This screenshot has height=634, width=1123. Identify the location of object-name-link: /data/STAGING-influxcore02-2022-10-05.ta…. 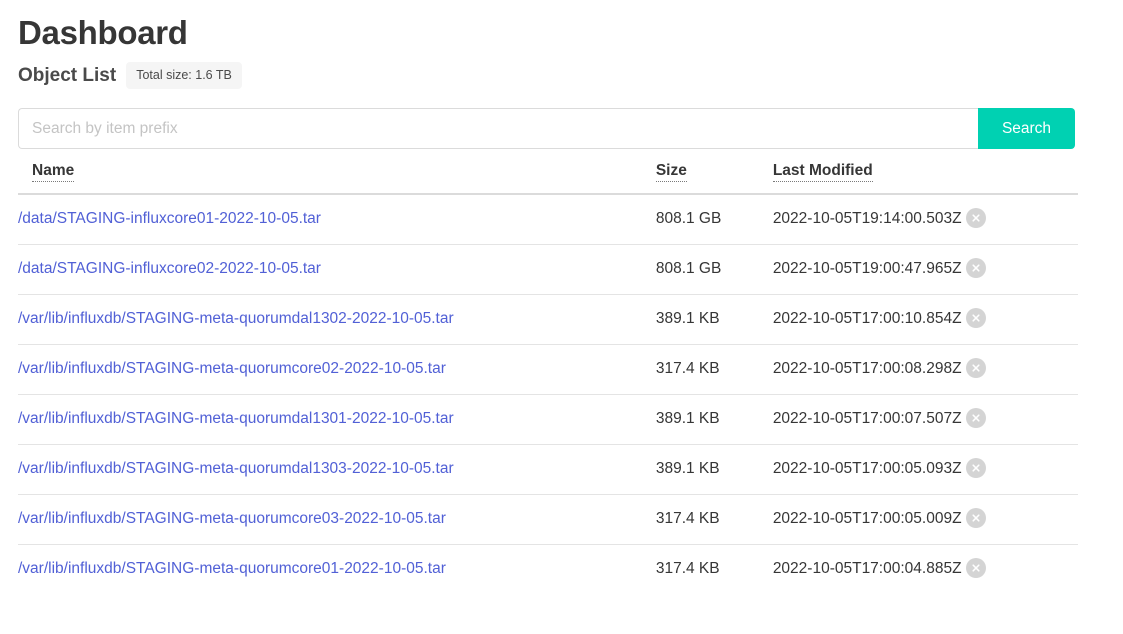
(169, 268).